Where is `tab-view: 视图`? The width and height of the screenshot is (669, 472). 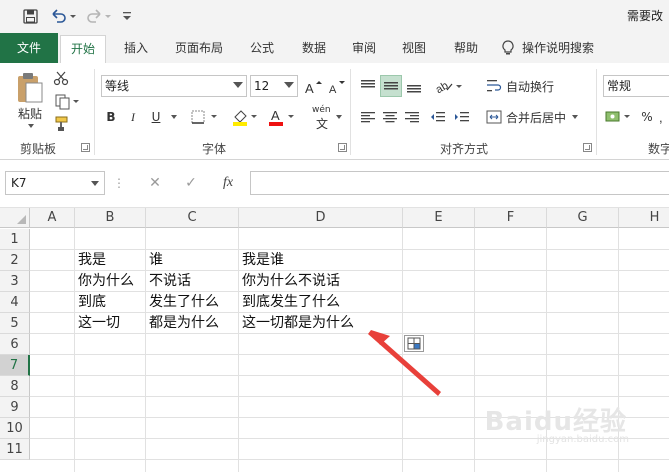 tab-view: 视图 is located at coordinates (414, 48).